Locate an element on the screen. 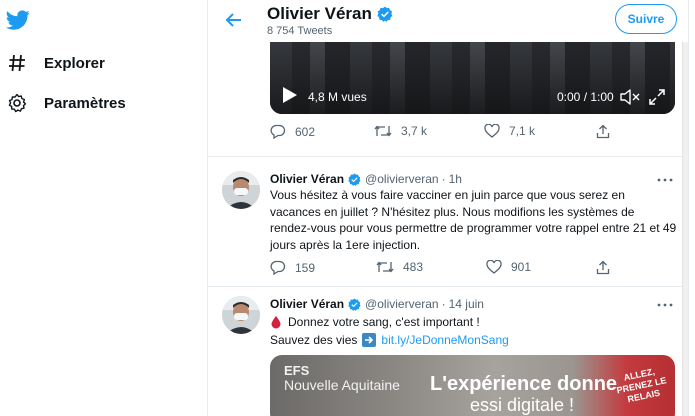 The width and height of the screenshot is (695, 416). image-text: EFS is located at coordinates (297, 370).